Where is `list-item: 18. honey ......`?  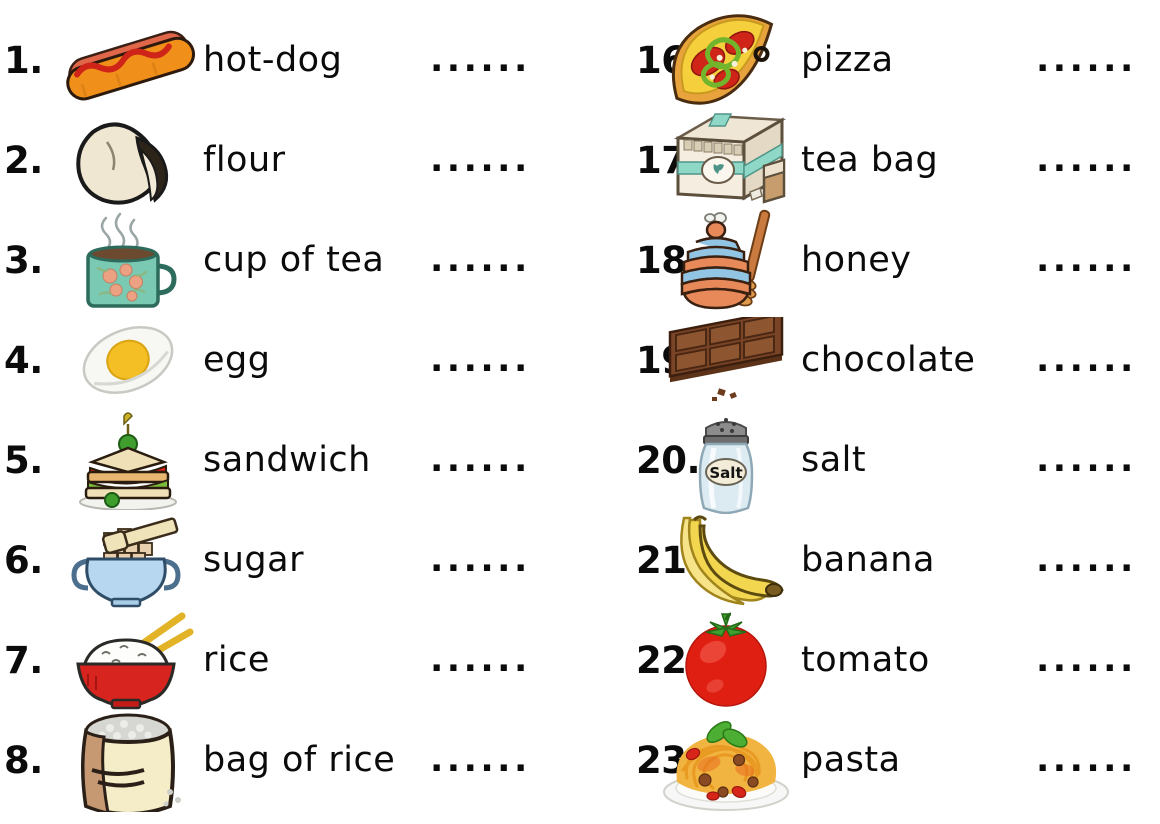 list-item: 18. honey ...... is located at coordinates (870, 259).